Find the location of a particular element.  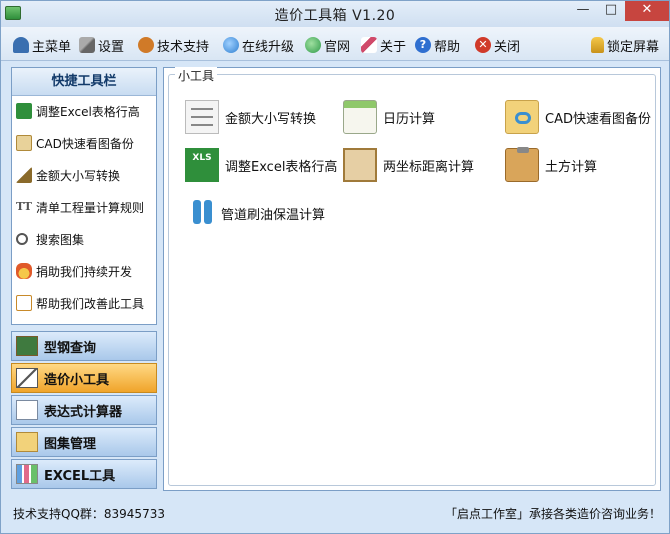

toolbar-settings-button: 设置 is located at coordinates (101, 45).